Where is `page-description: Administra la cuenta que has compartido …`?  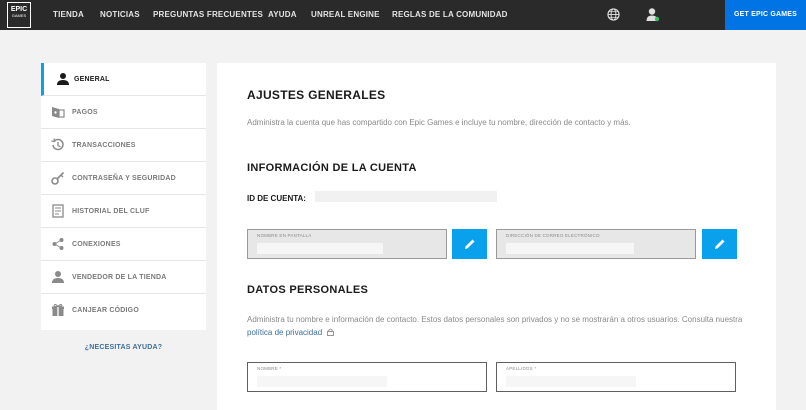
page-description: Administra la cuenta que has compartido … is located at coordinates (439, 122).